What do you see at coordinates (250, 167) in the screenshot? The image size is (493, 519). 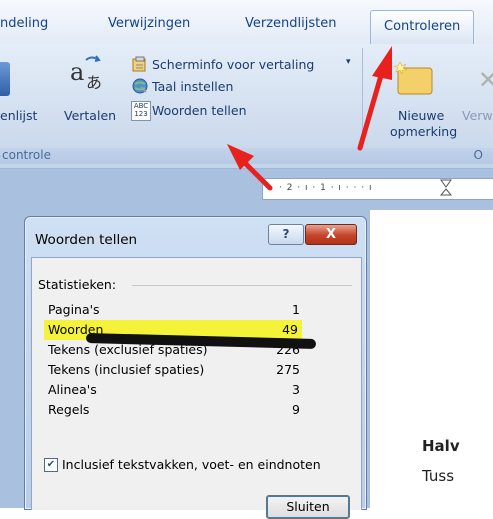 I see `arrow-to-word-count` at bounding box center [250, 167].